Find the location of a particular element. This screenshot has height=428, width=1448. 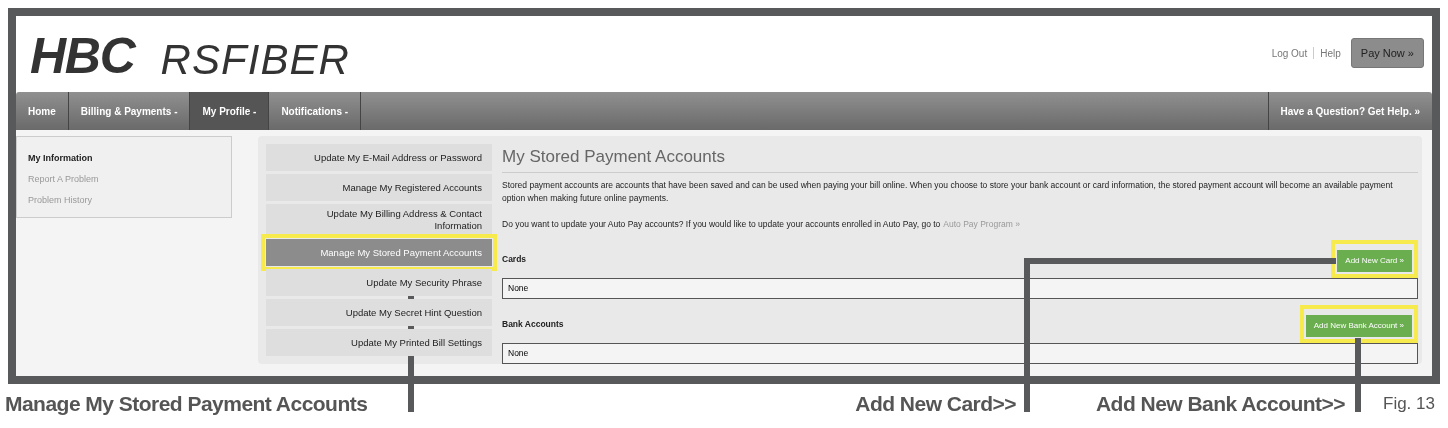

section-label: Bank Accounts is located at coordinates (533, 324).